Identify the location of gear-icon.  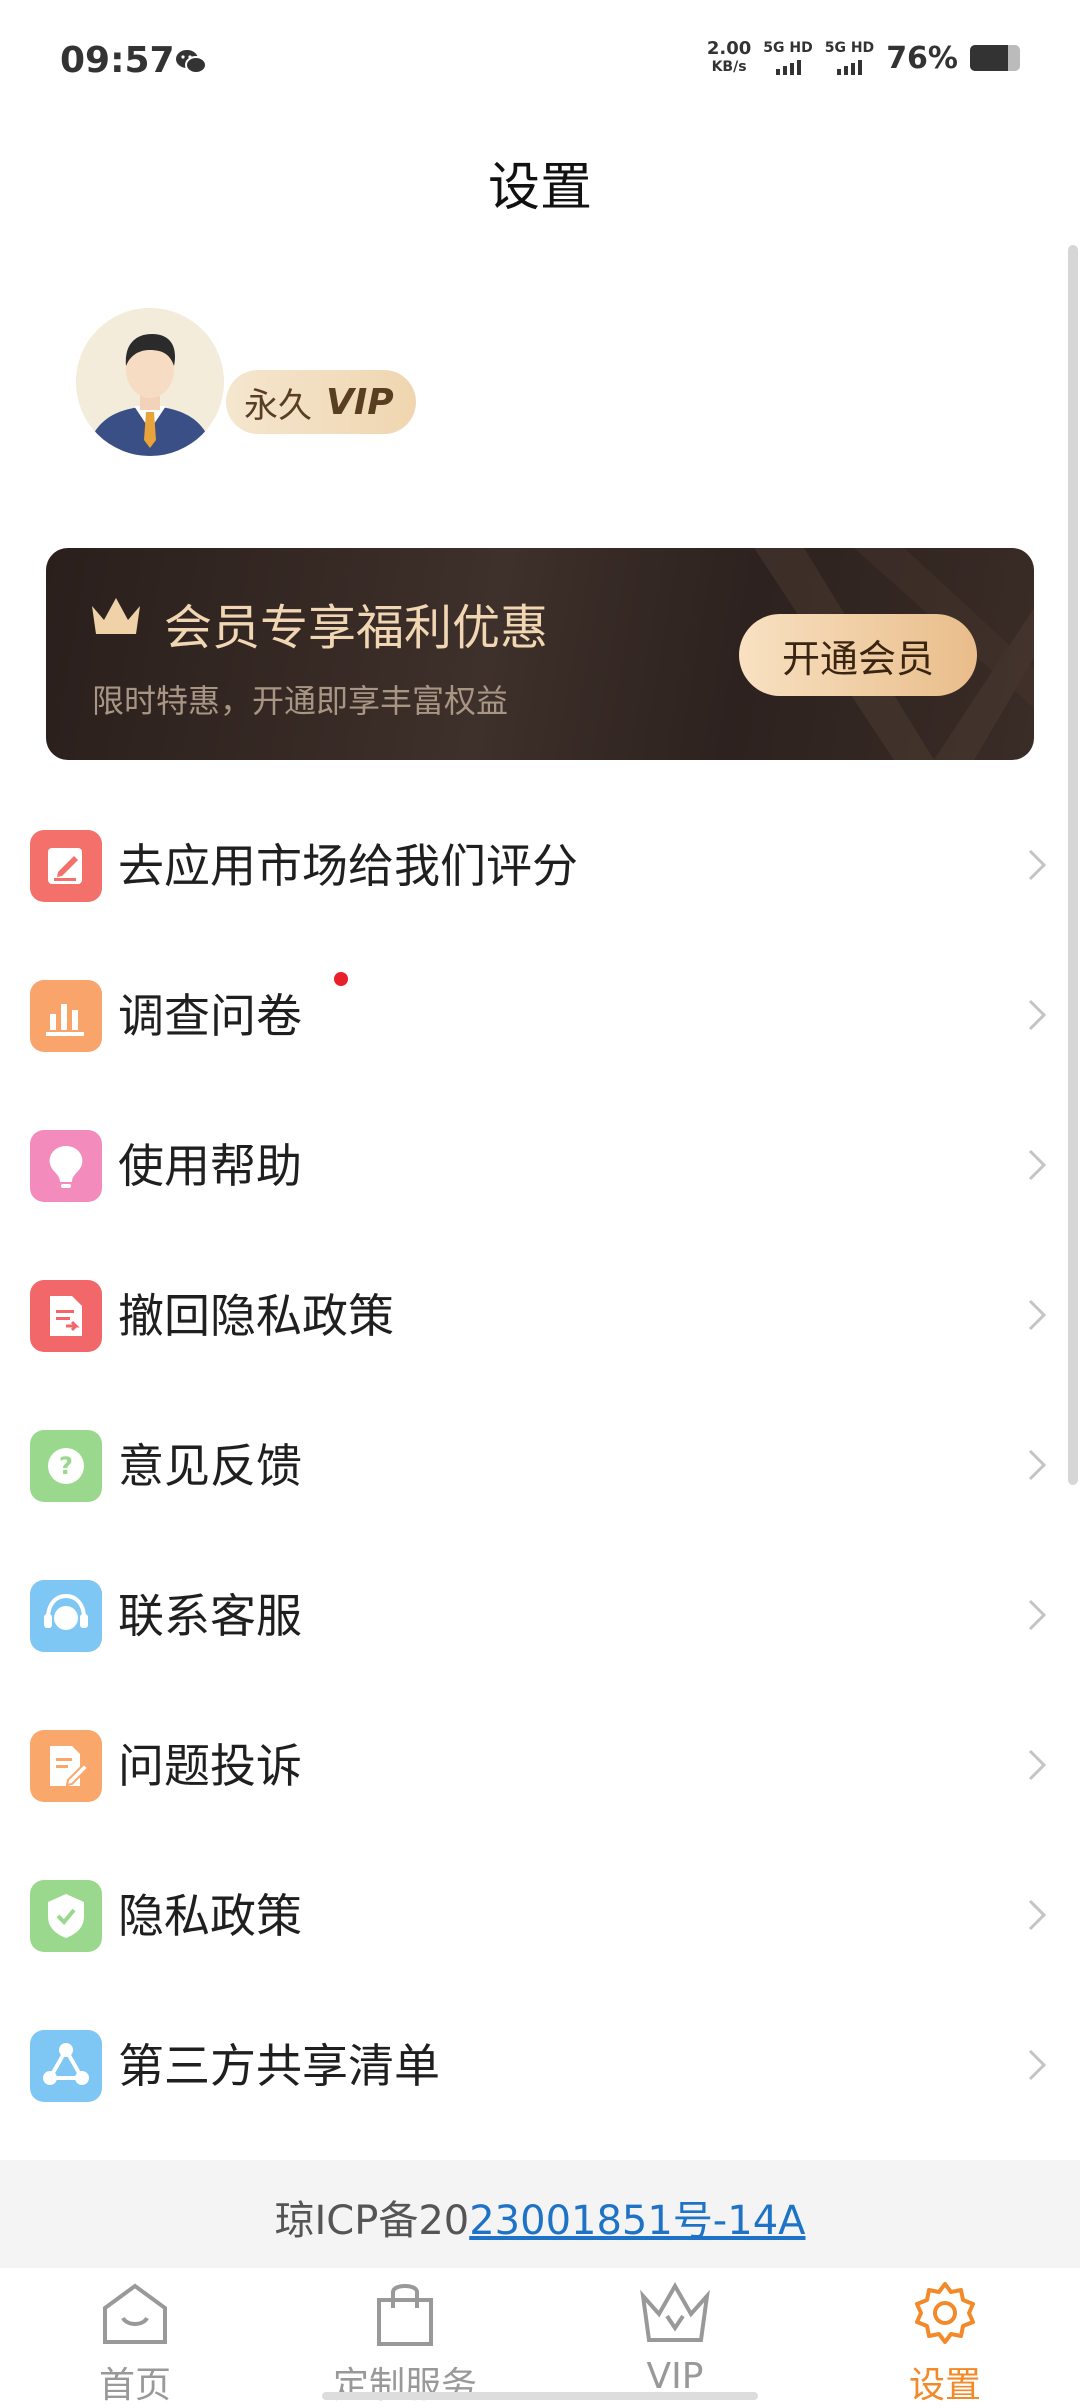
(945, 2313).